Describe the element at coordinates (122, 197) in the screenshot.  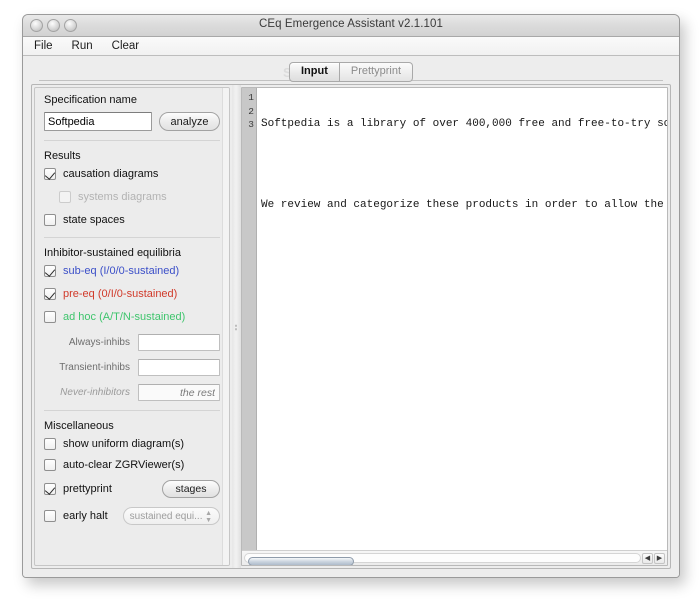
I see `checkbox-systems-diagrams-label: systems diagrams` at that location.